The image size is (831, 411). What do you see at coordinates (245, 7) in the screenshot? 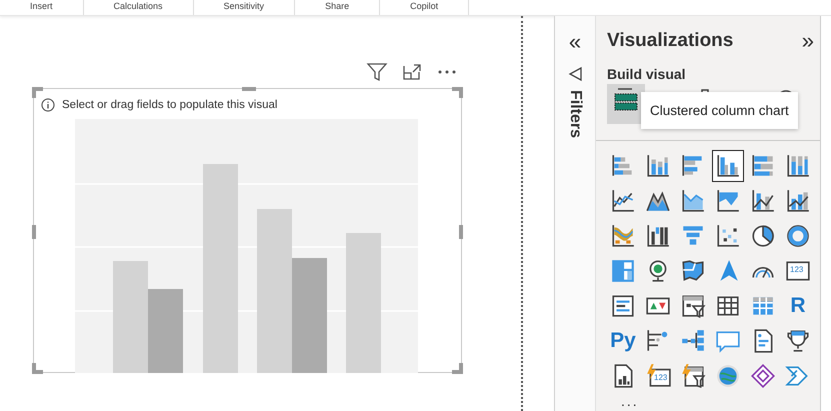
I see `ribbon-group-label: Sensitivity` at bounding box center [245, 7].